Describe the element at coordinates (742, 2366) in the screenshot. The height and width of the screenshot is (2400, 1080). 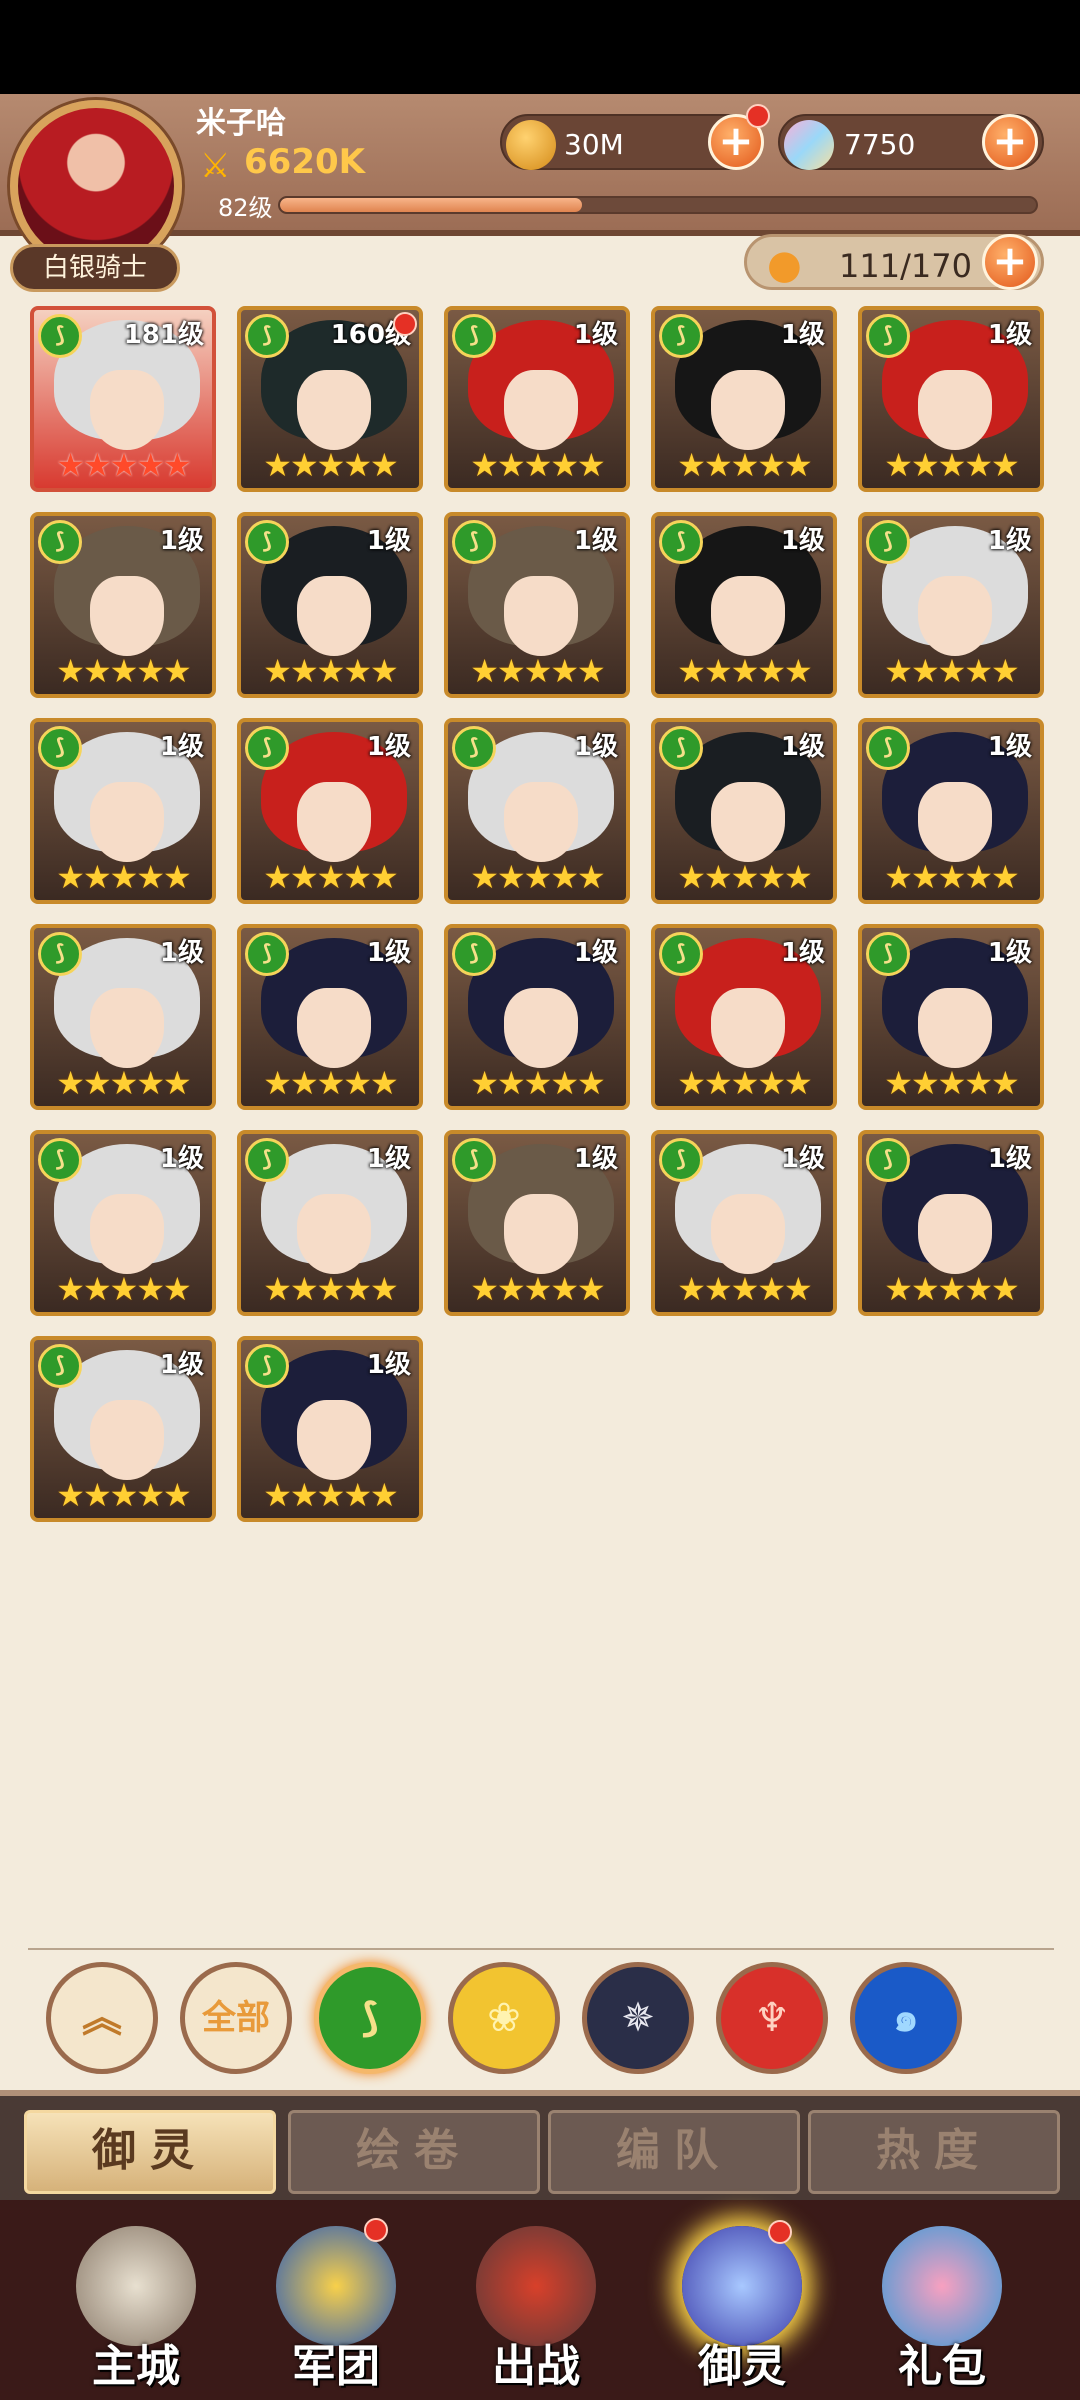
I see `nav-label: 御灵` at that location.